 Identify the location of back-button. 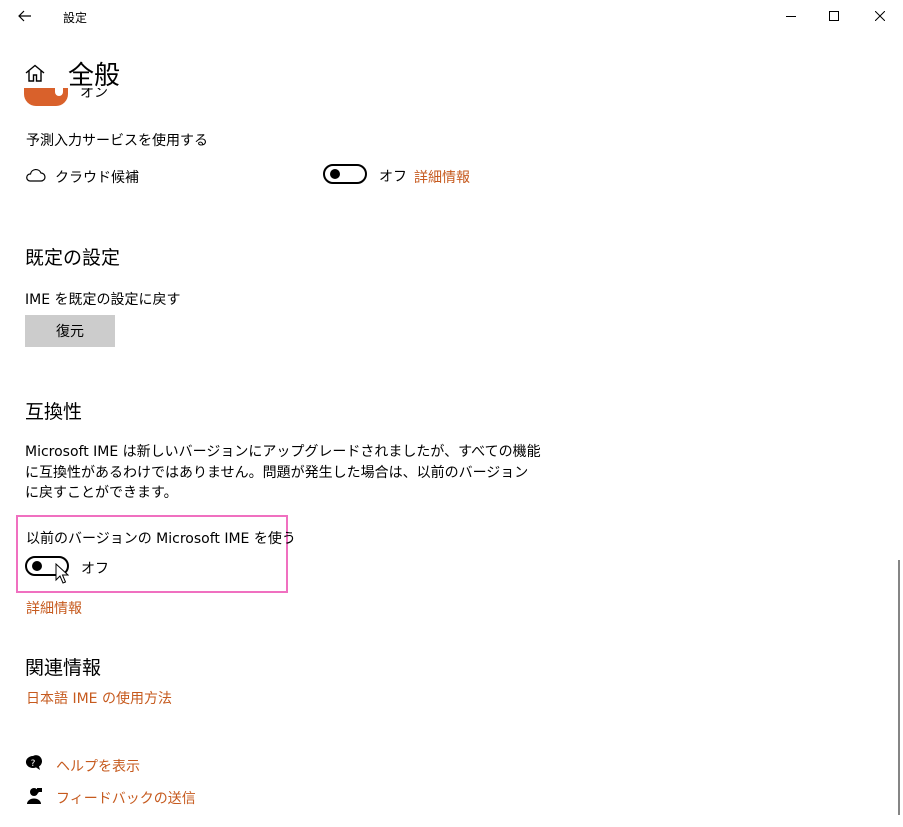
(25, 16).